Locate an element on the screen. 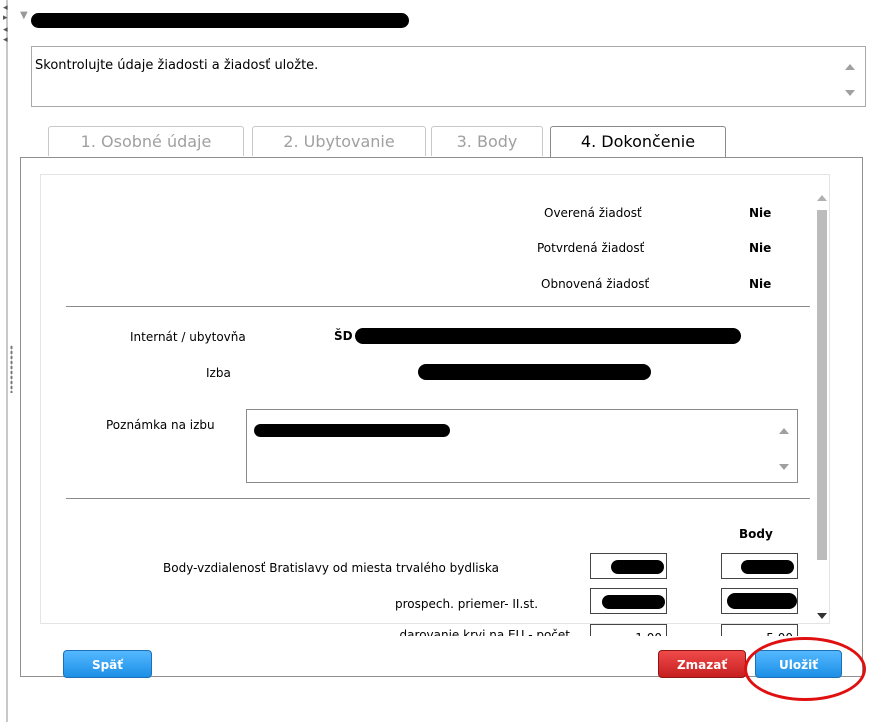  room-note-label: Poznámka na izbu is located at coordinates (160, 425).